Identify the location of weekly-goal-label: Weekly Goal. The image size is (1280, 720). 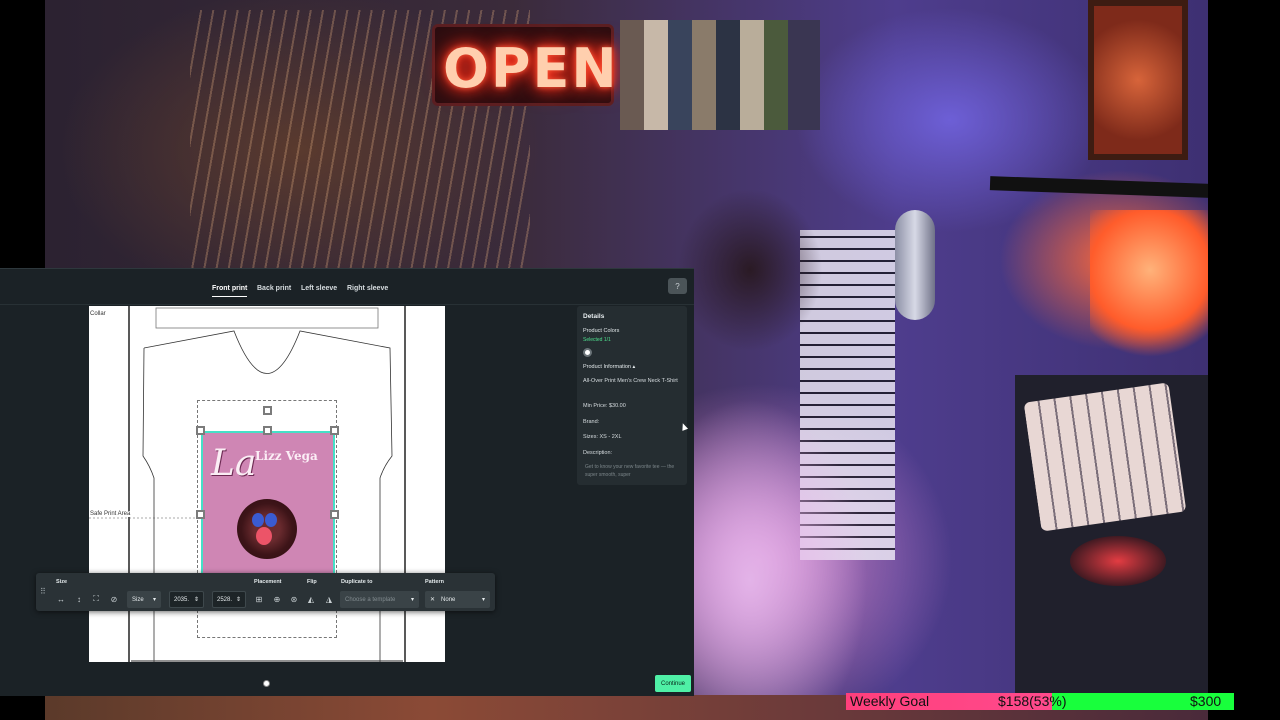
(890, 701).